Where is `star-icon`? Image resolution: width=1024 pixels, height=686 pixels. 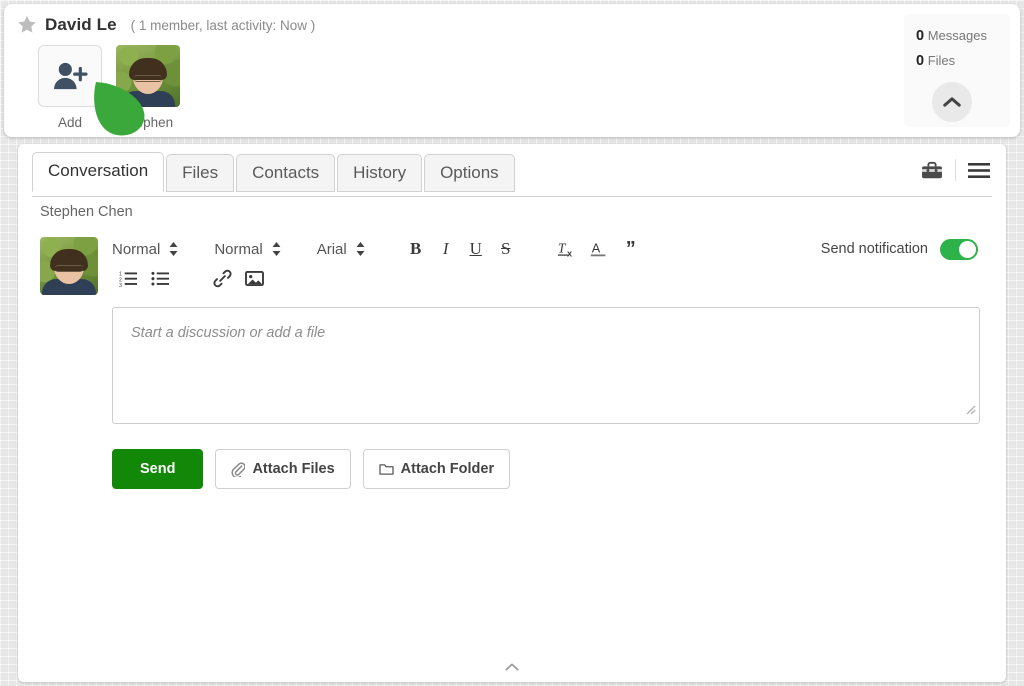
star-icon is located at coordinates (27, 25).